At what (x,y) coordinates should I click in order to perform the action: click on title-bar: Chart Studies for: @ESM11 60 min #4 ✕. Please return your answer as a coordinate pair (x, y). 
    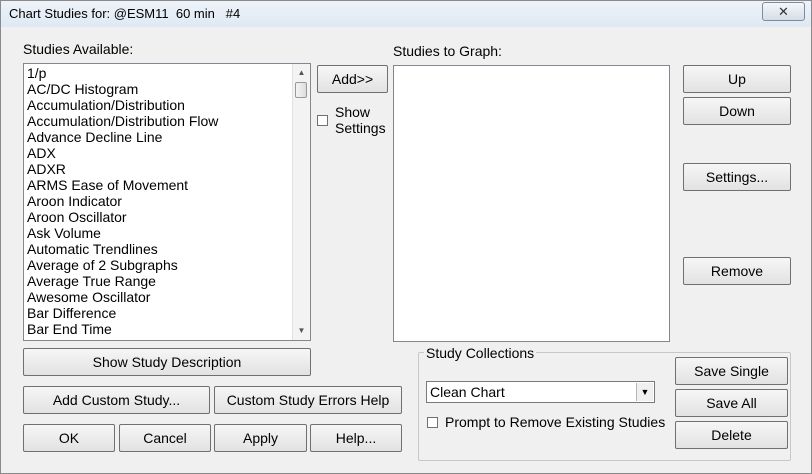
    Looking at the image, I should click on (406, 14).